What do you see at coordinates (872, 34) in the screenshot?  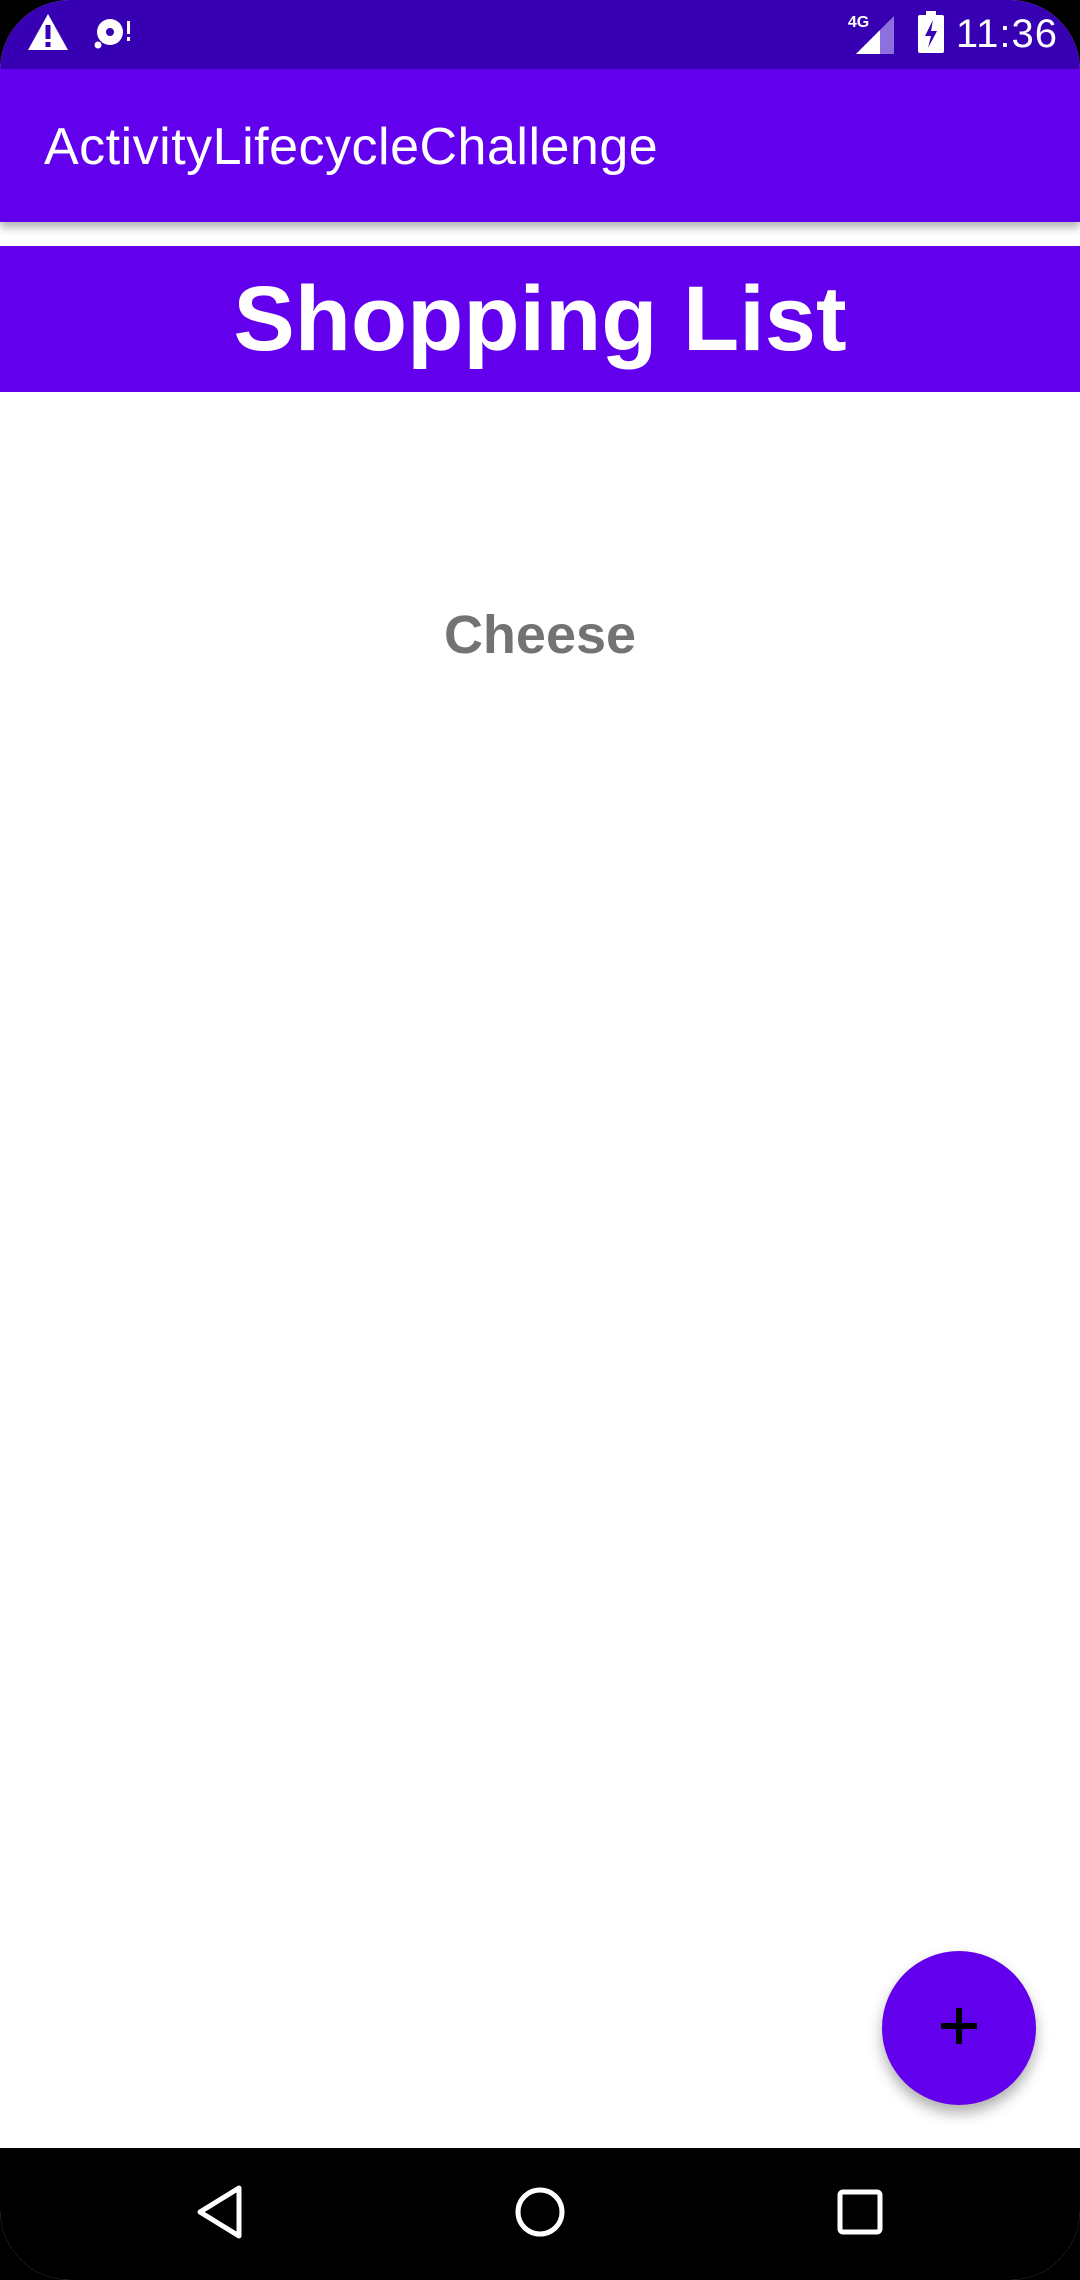 I see `signal-icon: 4G` at bounding box center [872, 34].